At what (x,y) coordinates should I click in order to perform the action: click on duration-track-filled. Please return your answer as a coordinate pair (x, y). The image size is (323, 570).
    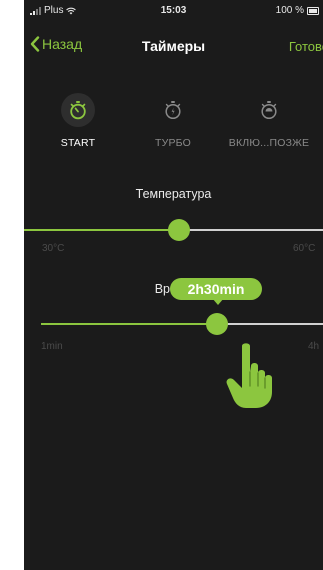
    Looking at the image, I should click on (129, 324).